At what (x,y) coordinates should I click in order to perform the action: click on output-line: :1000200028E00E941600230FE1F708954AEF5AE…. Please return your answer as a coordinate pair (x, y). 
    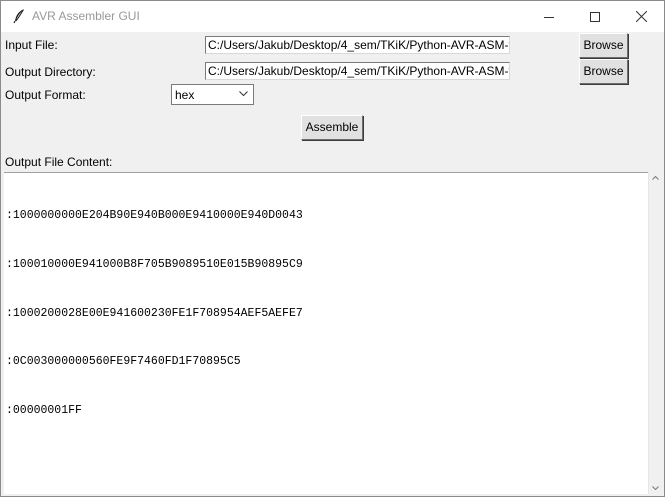
    Looking at the image, I should click on (154, 313).